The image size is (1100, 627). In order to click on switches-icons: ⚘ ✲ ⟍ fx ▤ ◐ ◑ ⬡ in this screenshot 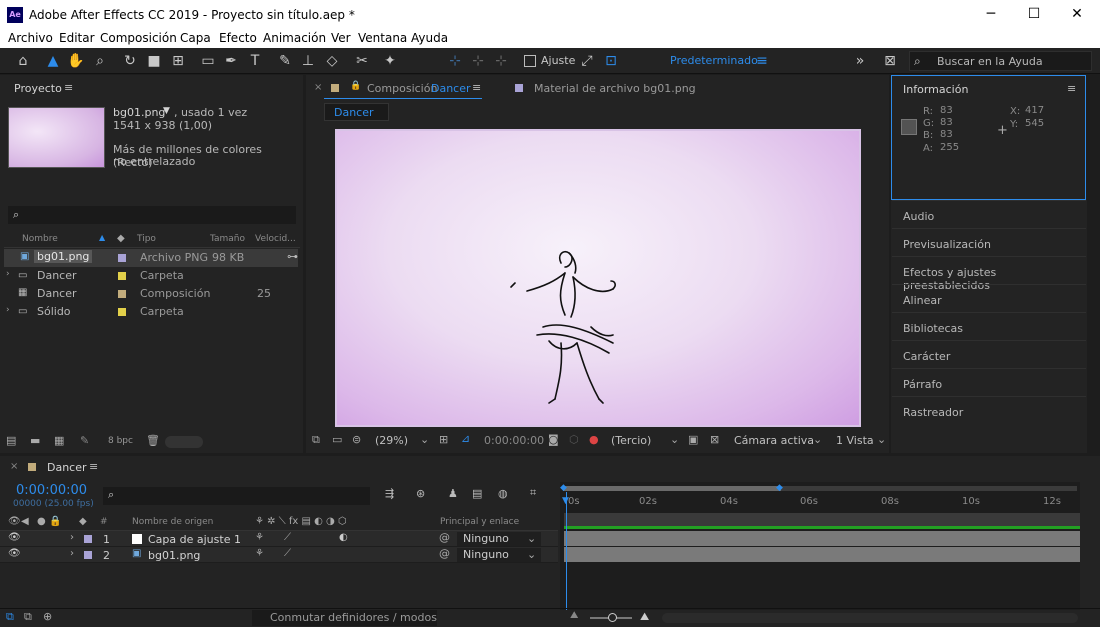, I will do `click(301, 521)`.